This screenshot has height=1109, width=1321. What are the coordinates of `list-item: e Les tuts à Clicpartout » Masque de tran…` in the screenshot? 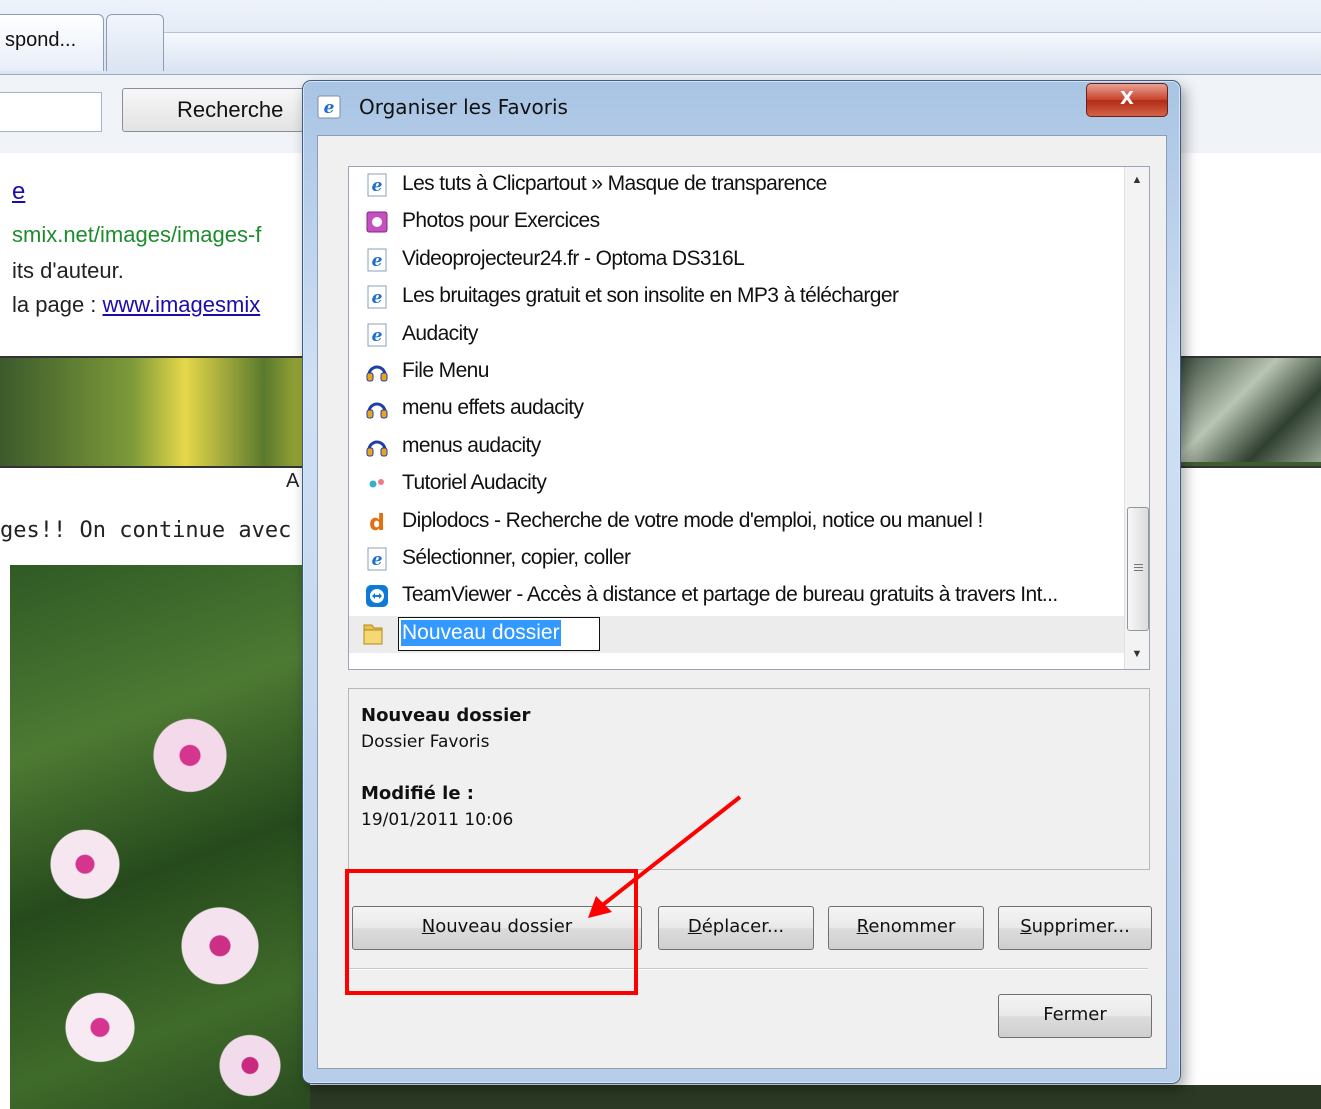 It's located at (737, 185).